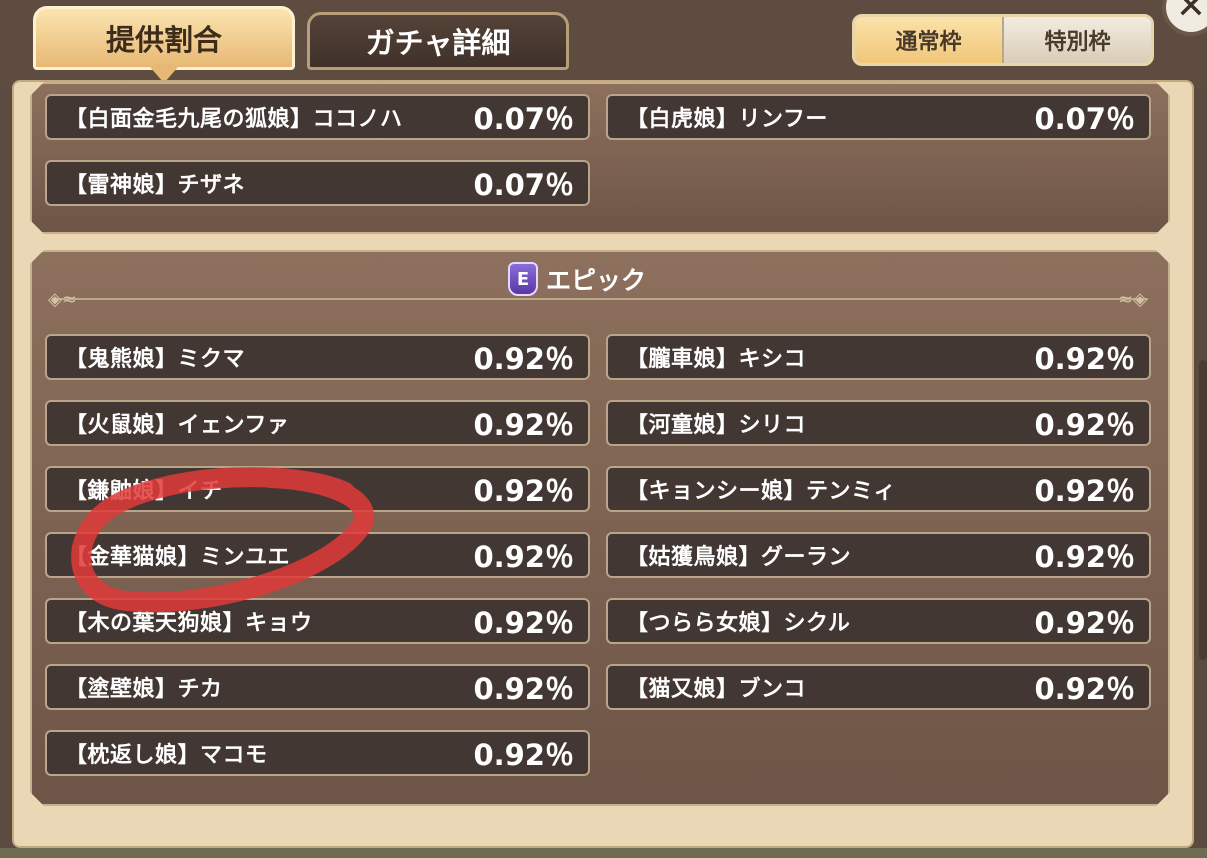  I want to click on character-name: 【火鼠娘】イェンファ, so click(177, 425).